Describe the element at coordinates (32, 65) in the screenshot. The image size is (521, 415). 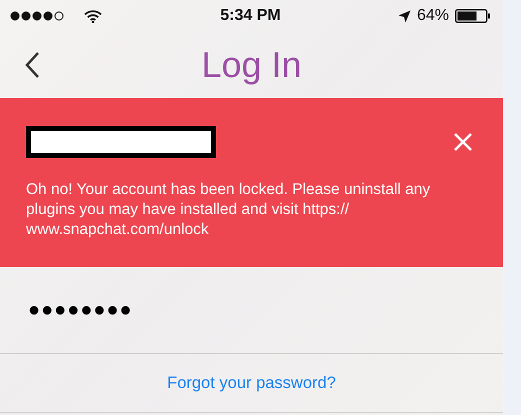
I see `back-chevron-icon` at that location.